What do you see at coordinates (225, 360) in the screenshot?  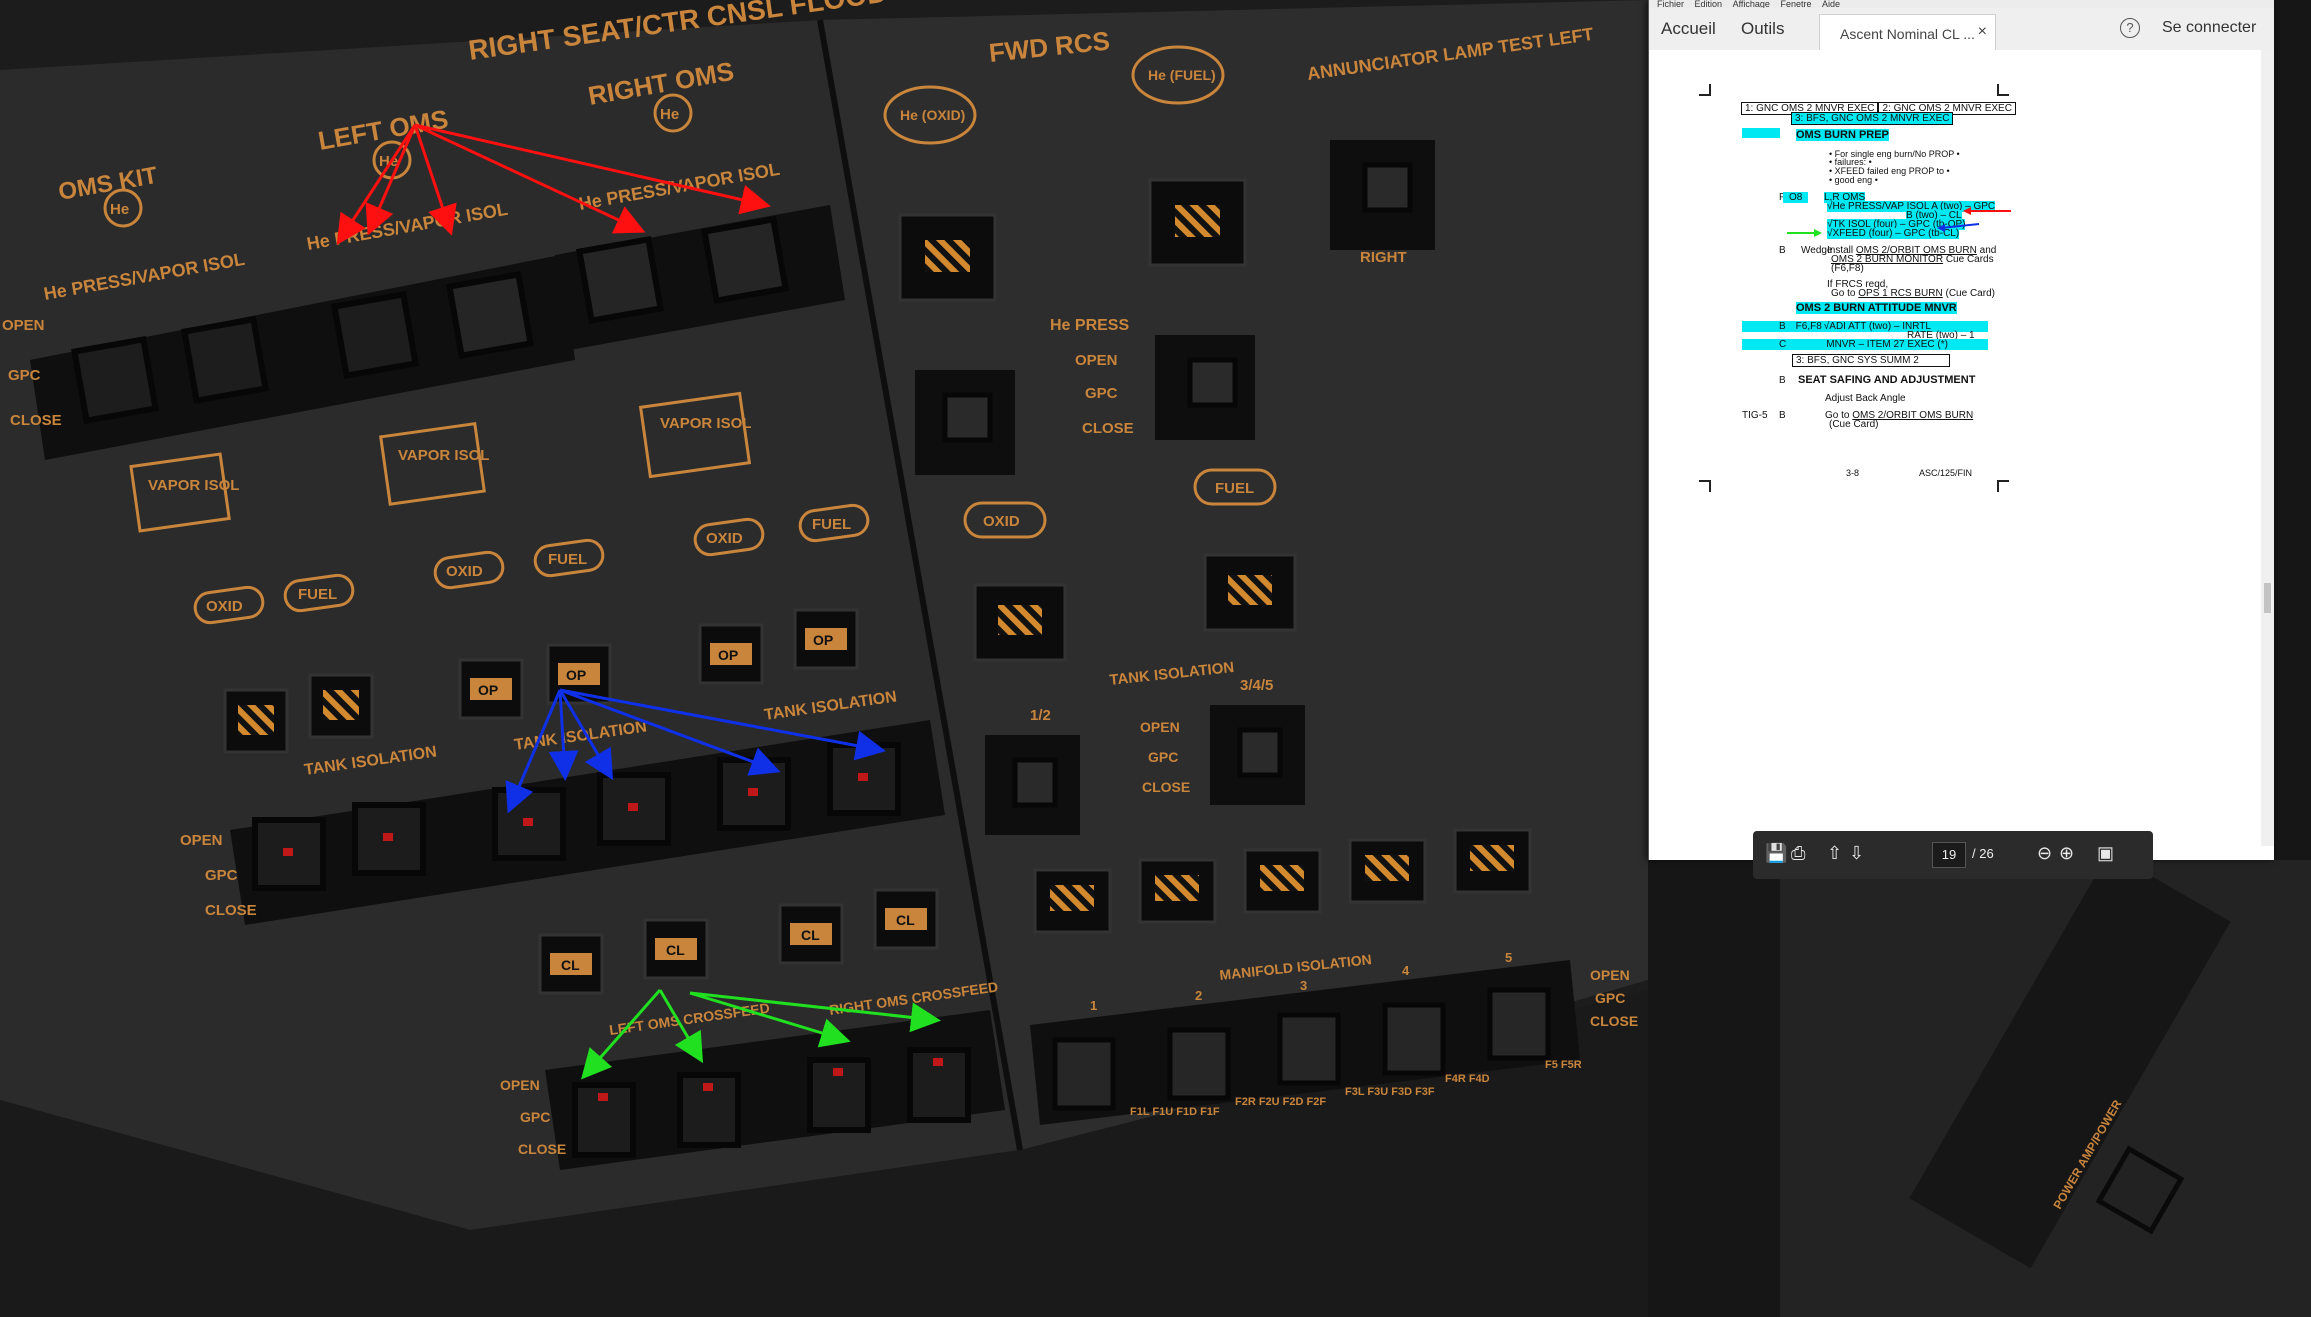 I see `he-press-switch-kit-b` at bounding box center [225, 360].